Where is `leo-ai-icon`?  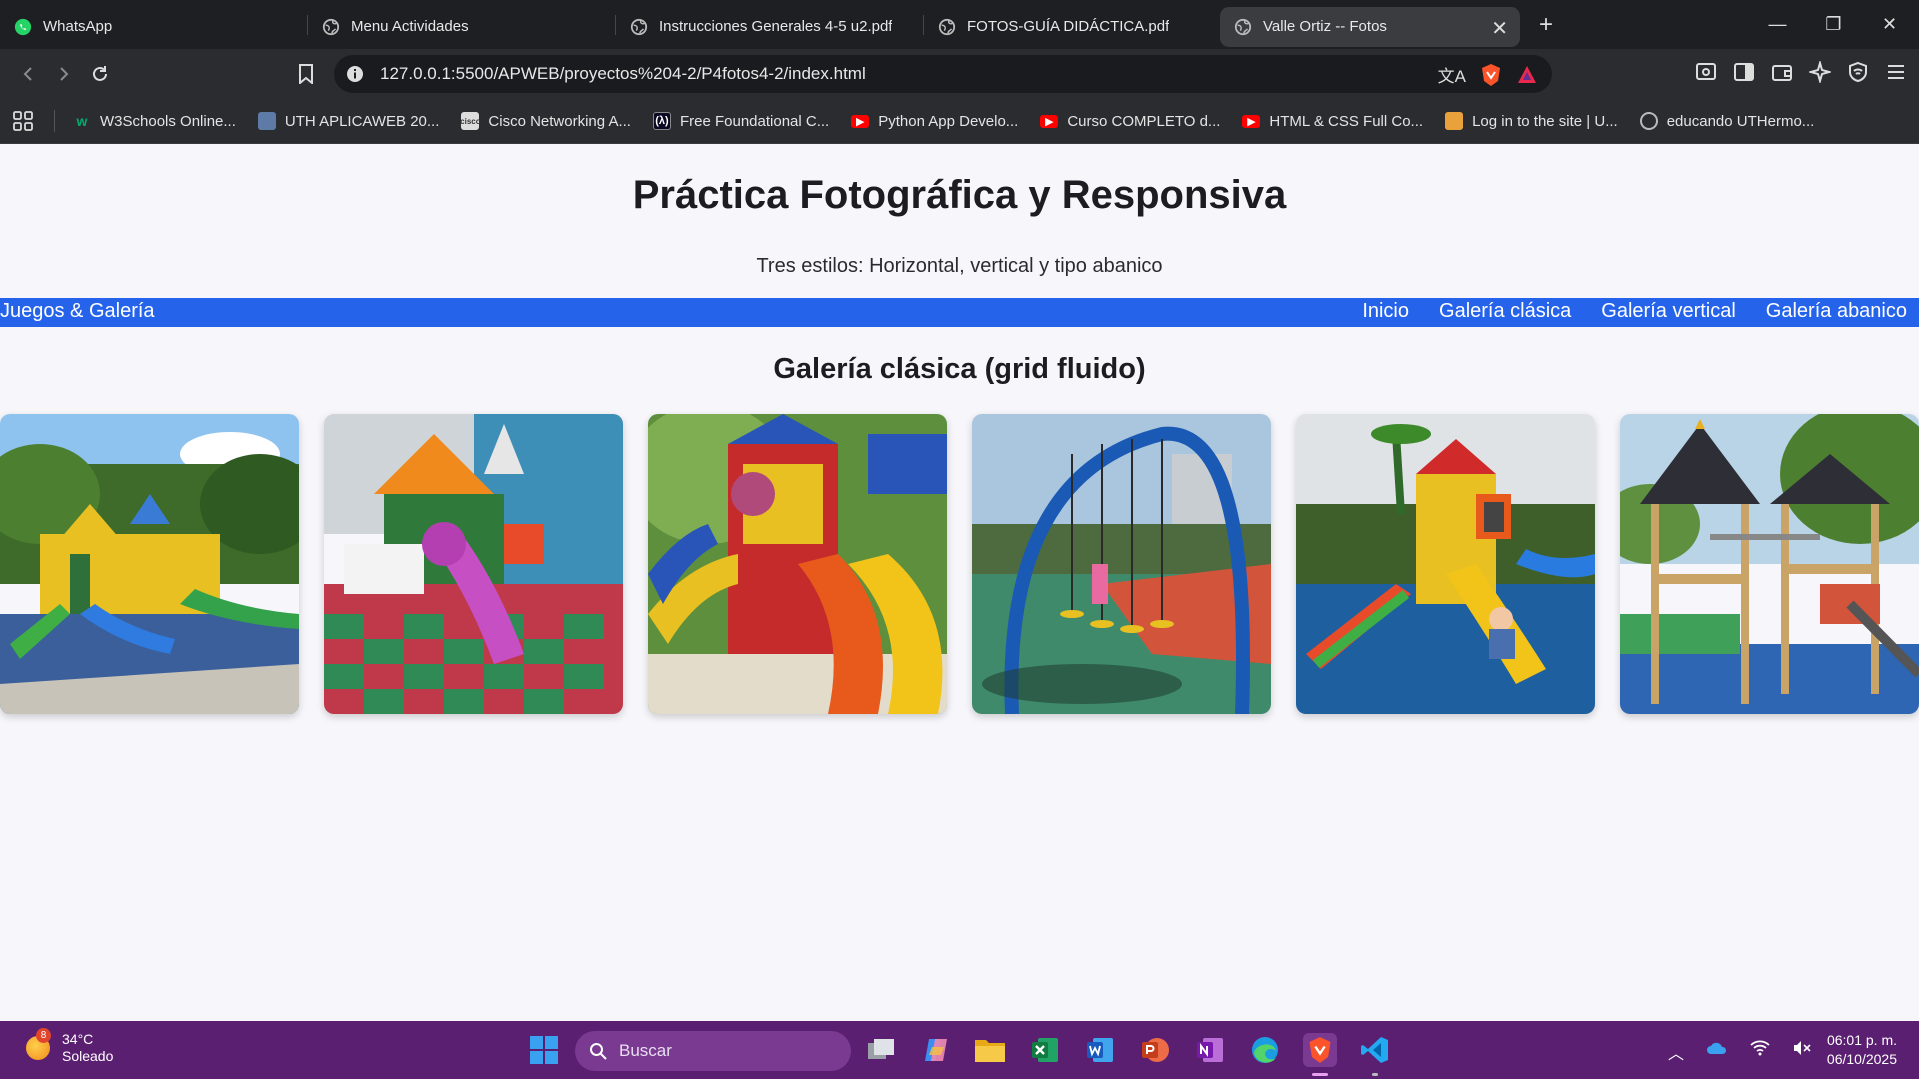 leo-ai-icon is located at coordinates (1820, 72).